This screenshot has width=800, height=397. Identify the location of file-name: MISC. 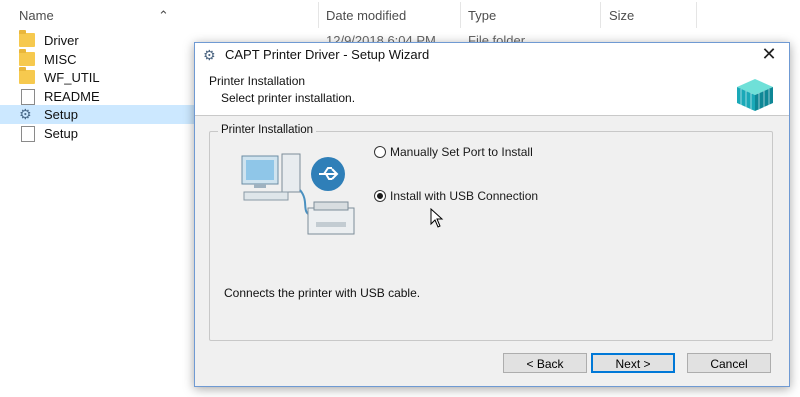
(60, 59).